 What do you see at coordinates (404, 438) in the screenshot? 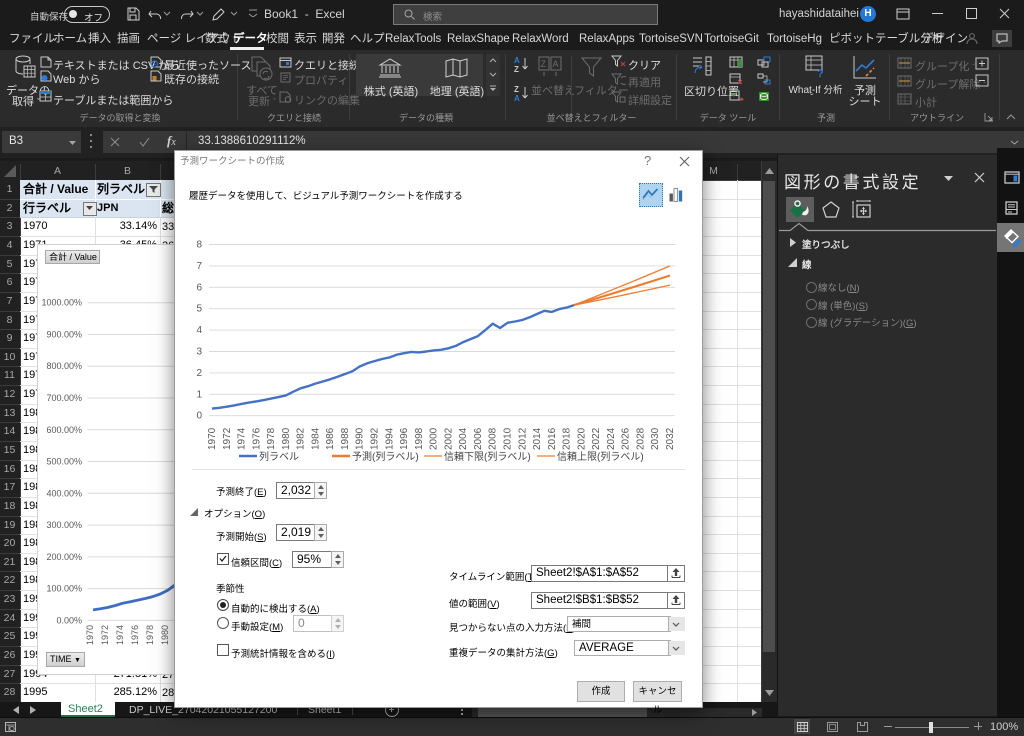
I see `svg-text: 1996` at bounding box center [404, 438].